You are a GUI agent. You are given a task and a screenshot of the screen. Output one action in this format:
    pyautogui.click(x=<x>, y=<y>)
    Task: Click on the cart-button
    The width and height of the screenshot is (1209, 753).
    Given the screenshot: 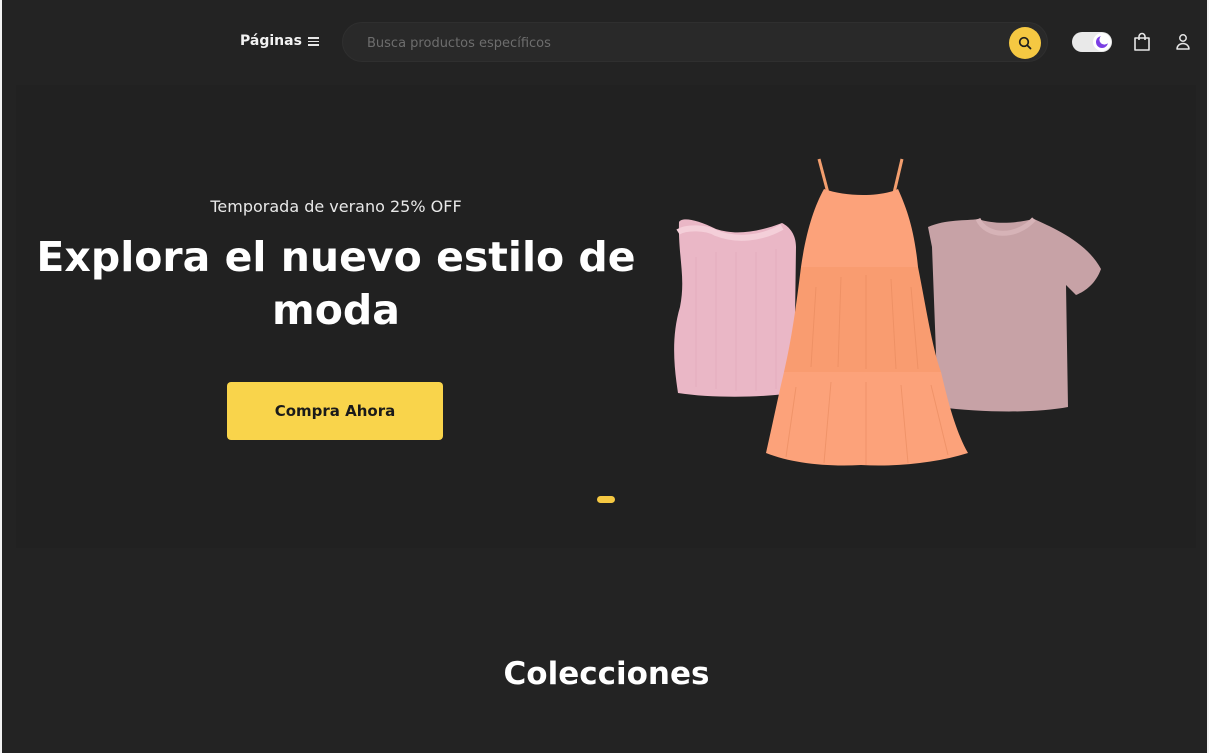 What is the action you would take?
    pyautogui.click(x=1142, y=44)
    